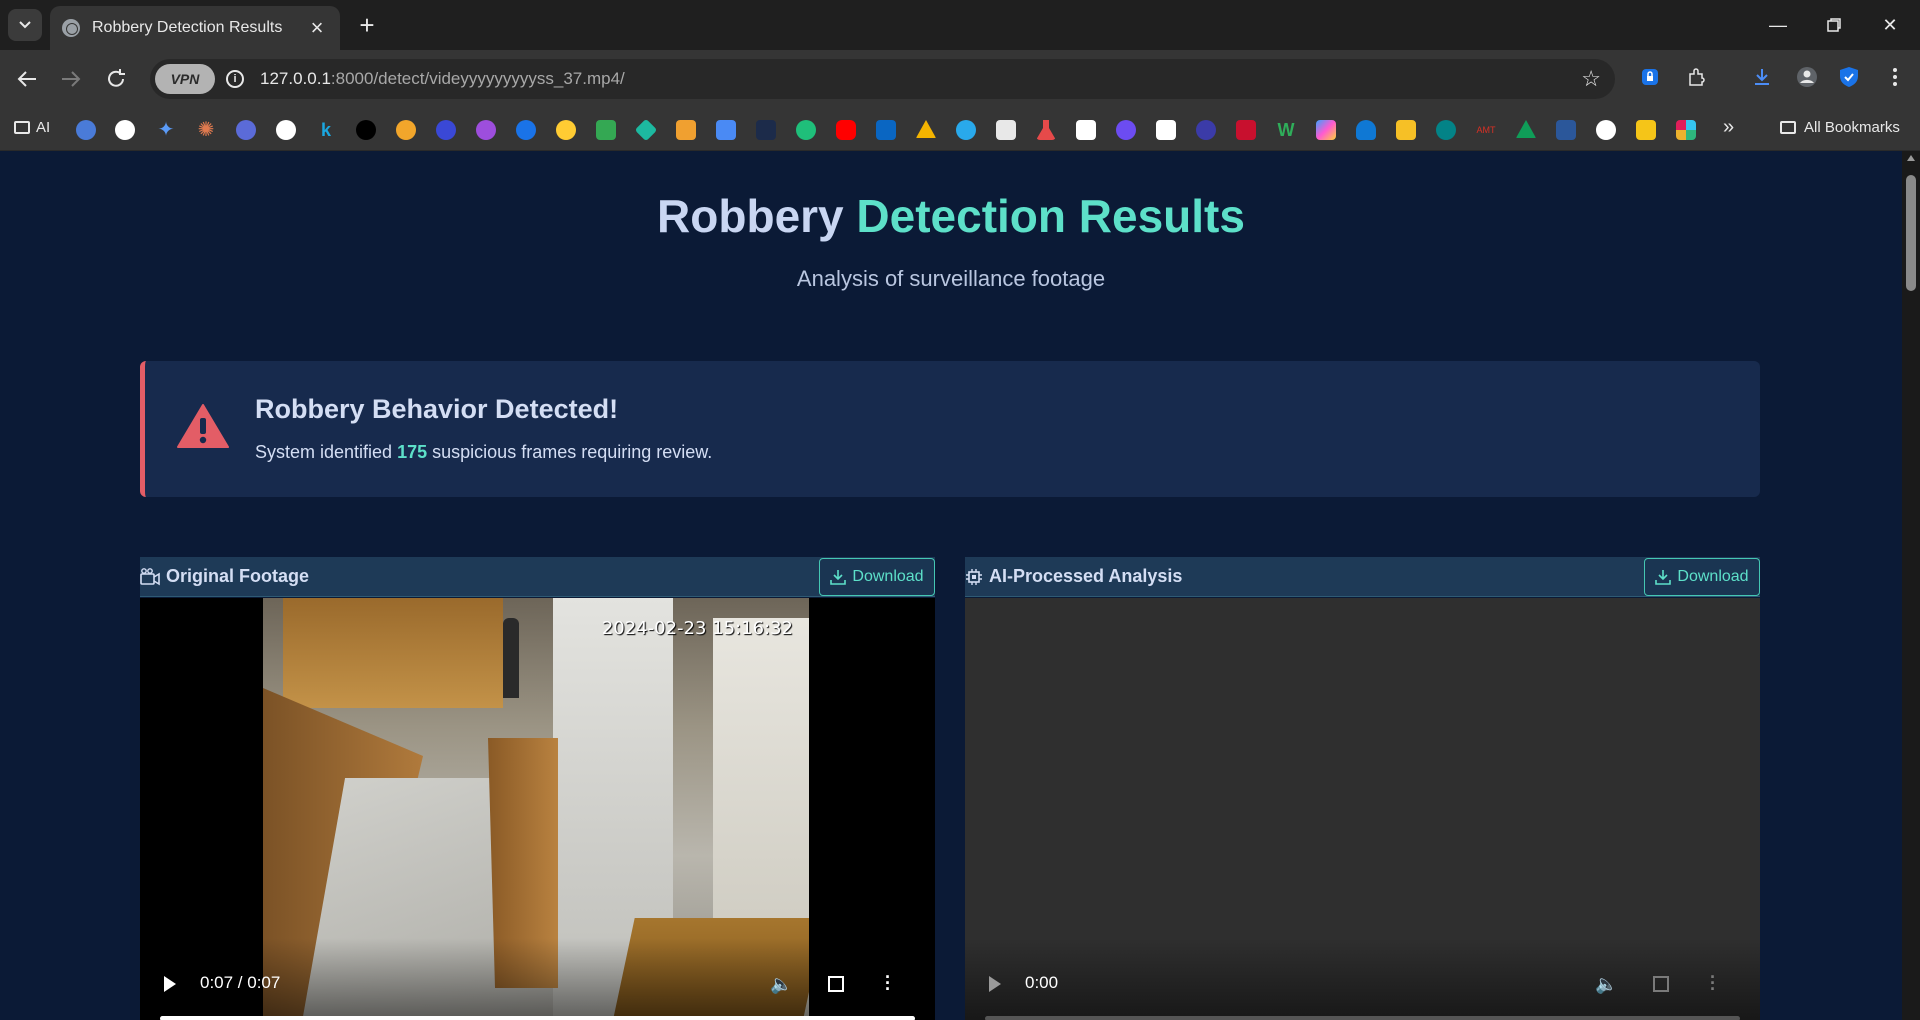 The height and width of the screenshot is (1020, 1920). Describe the element at coordinates (1326, 130) in the screenshot. I see `copilot-icon` at that location.